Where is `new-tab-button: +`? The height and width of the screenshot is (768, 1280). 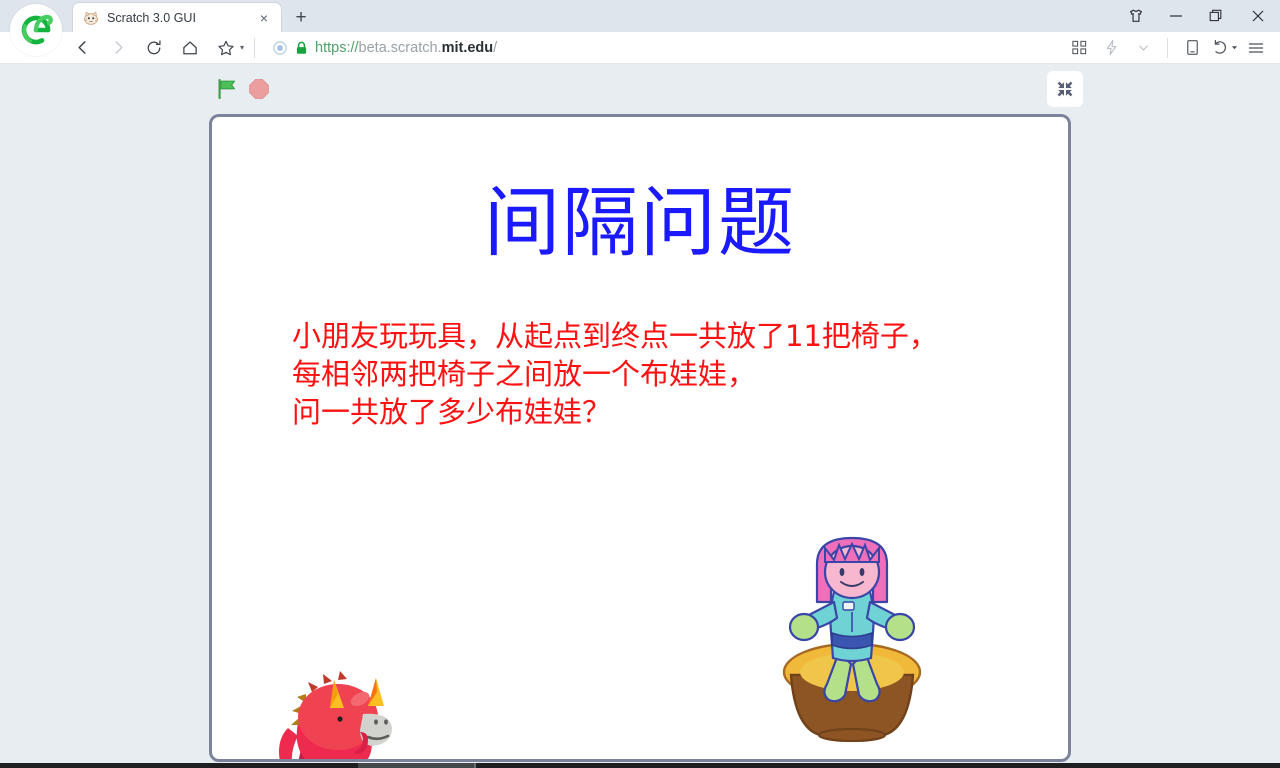
new-tab-button: + is located at coordinates (301, 17).